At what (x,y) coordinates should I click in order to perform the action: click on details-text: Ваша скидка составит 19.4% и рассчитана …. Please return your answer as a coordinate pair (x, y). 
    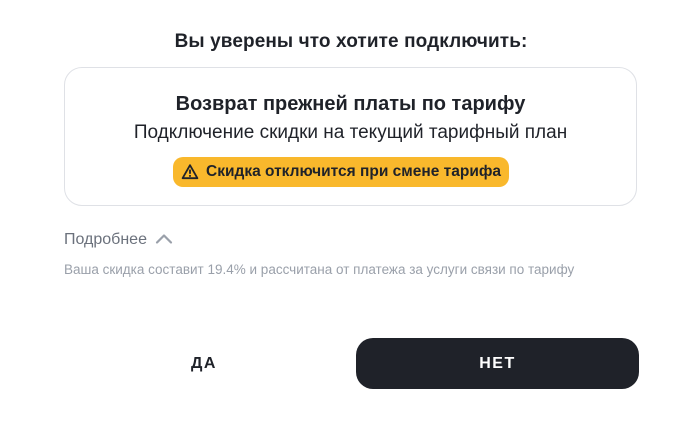
    Looking at the image, I should click on (319, 269).